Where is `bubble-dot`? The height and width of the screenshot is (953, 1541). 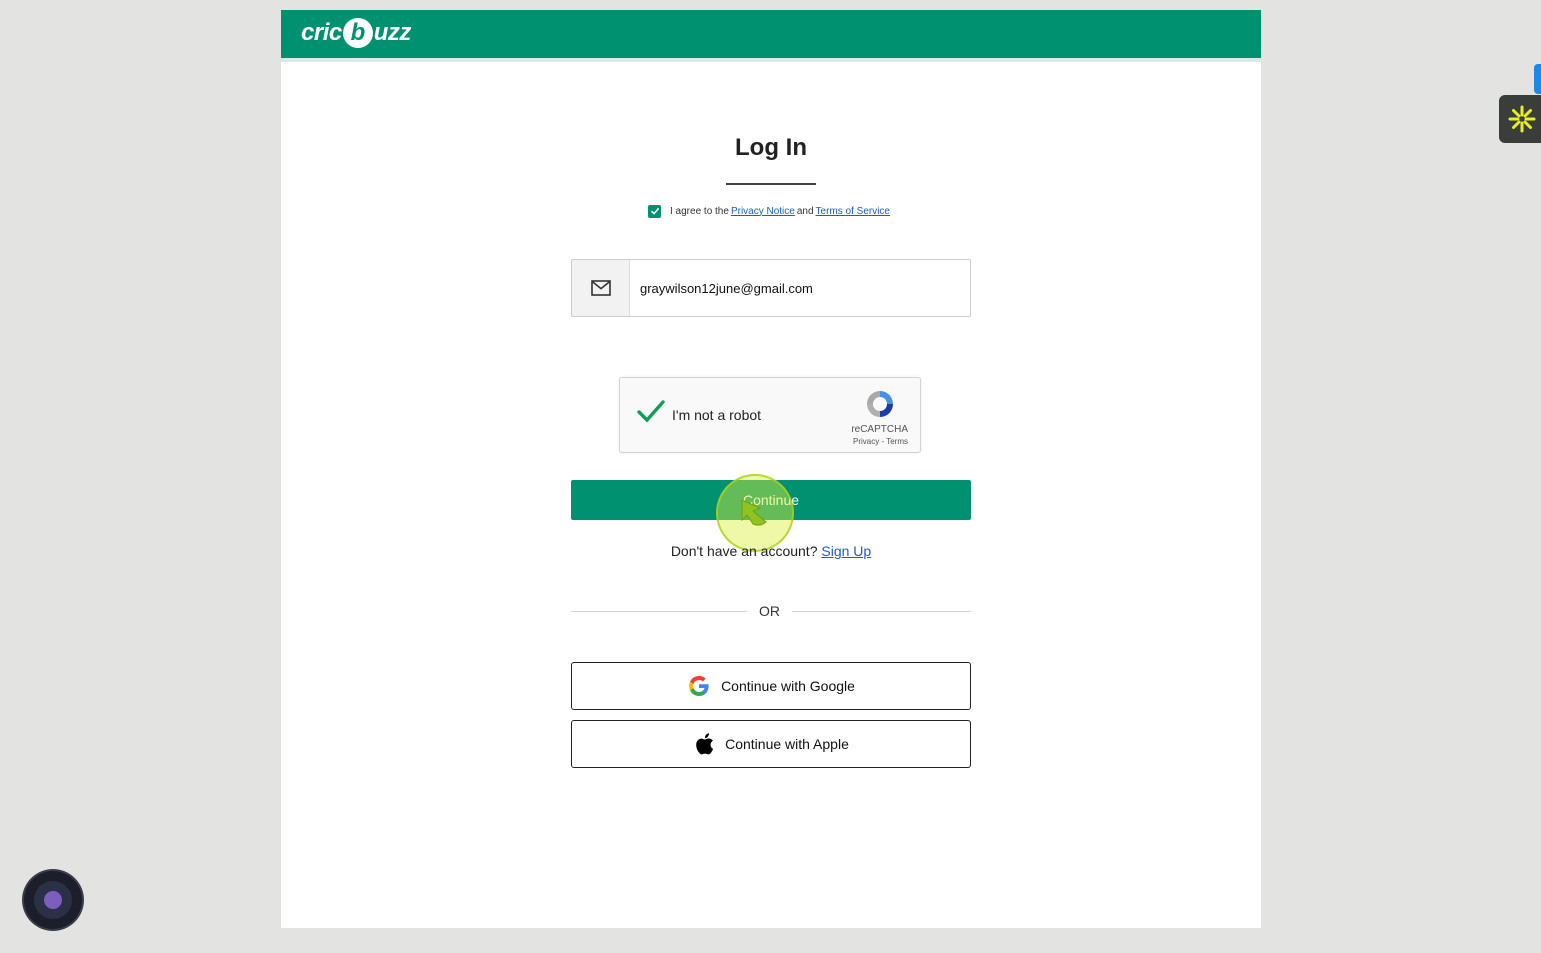
bubble-dot is located at coordinates (53, 900).